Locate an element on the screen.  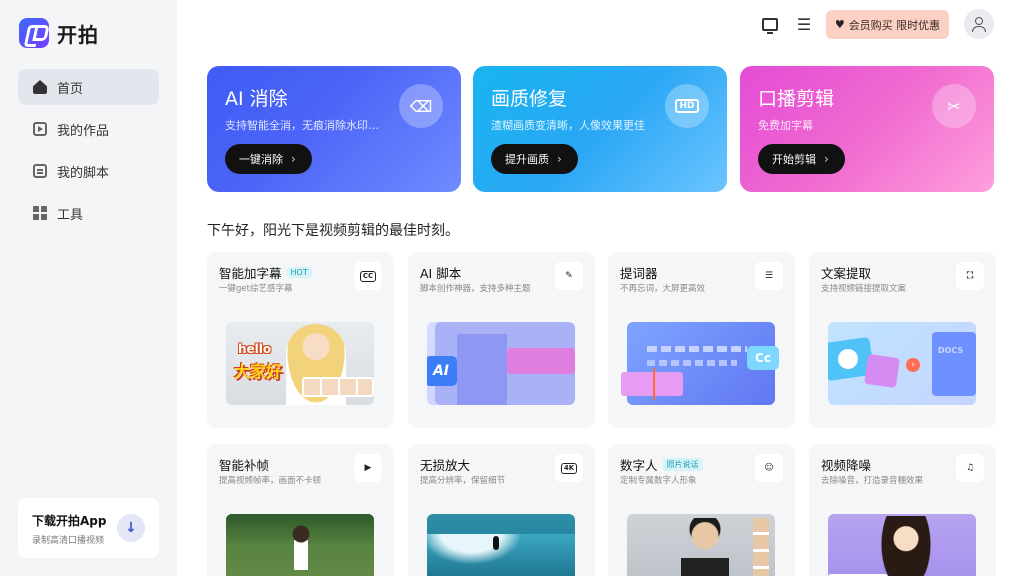
one-click-erase-button: 一键消除 › is located at coordinates (268, 159).